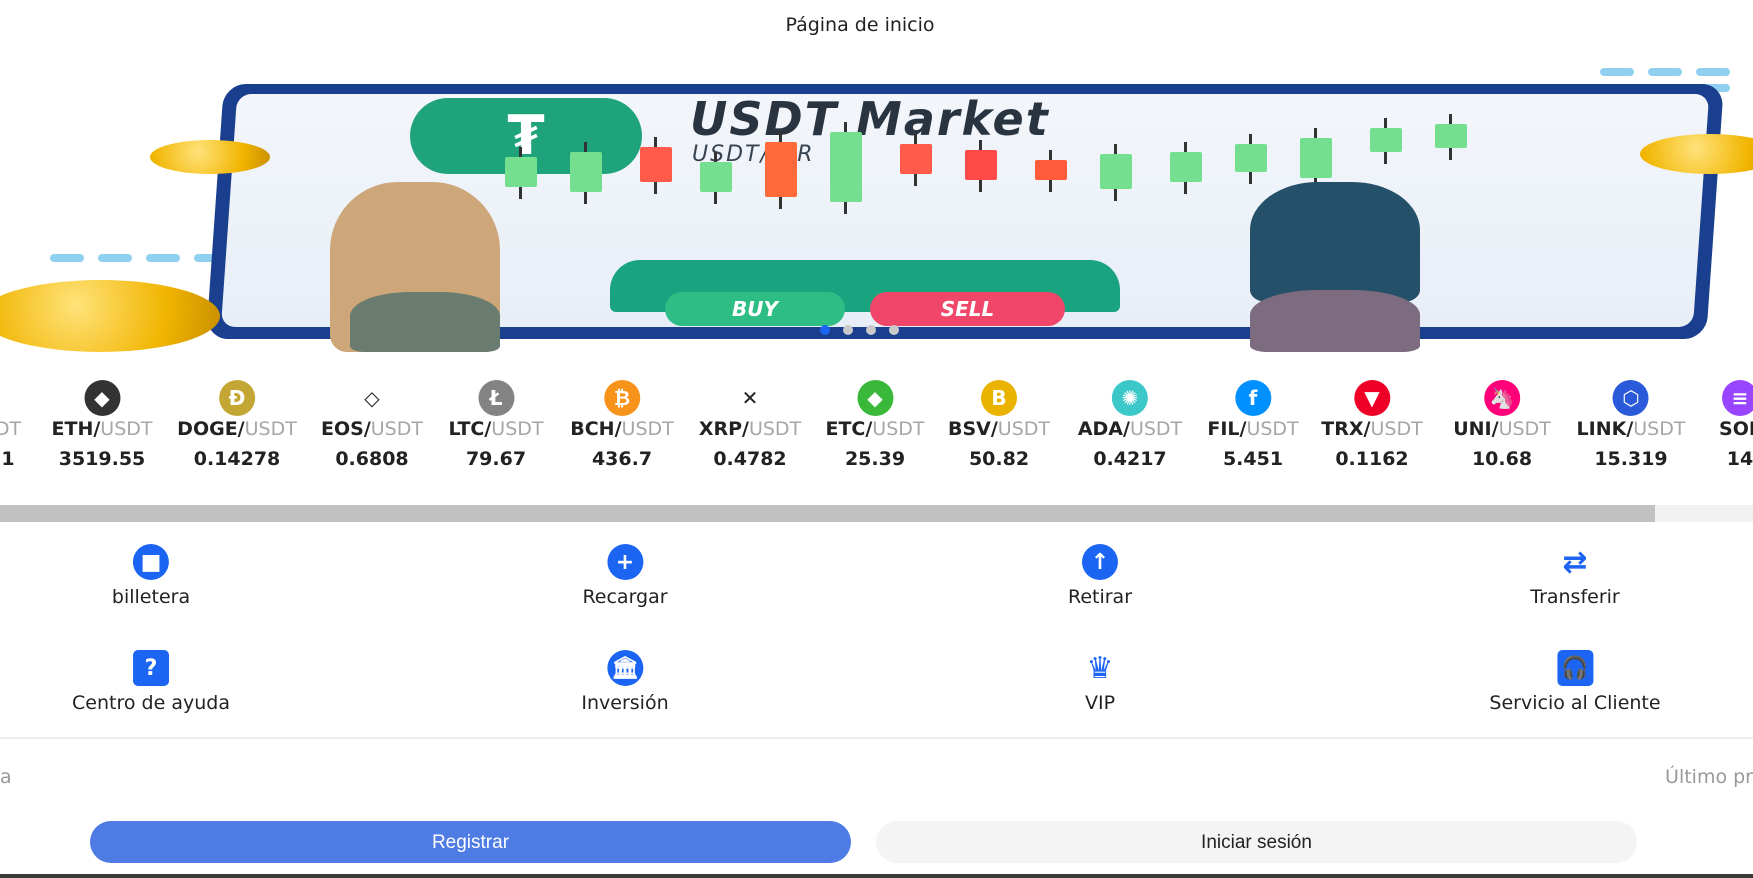 Image resolution: width=1753 pixels, height=878 pixels. Describe the element at coordinates (102, 425) in the screenshot. I see `ticker-item: ◆ ETH/USDT 3519.55` at that location.